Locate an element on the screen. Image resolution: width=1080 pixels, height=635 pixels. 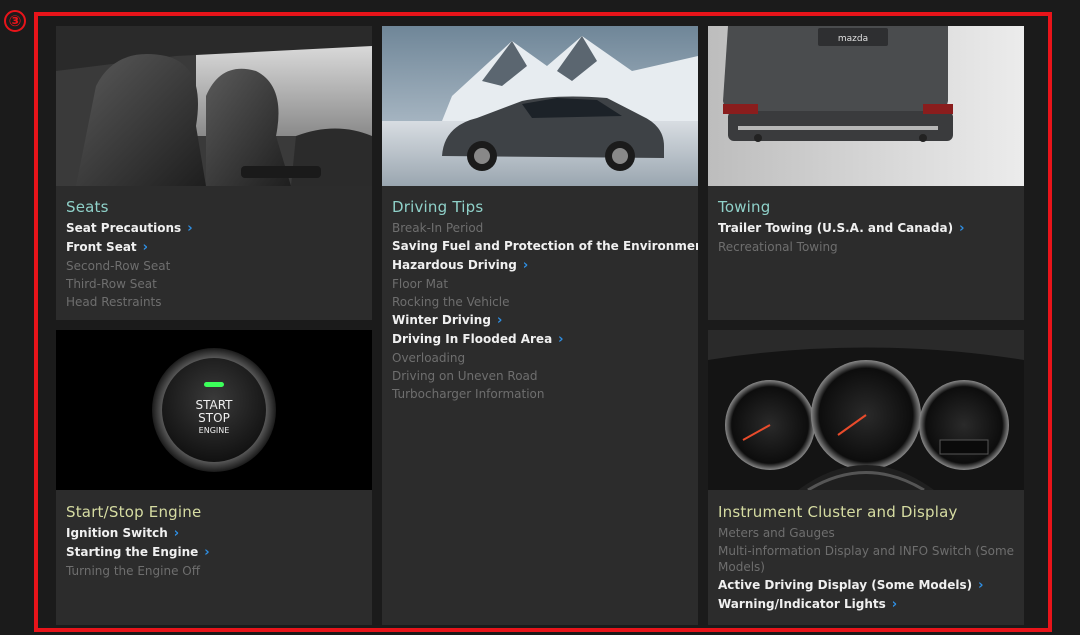
link-front-seat: Front Seat › is located at coordinates (215, 247).